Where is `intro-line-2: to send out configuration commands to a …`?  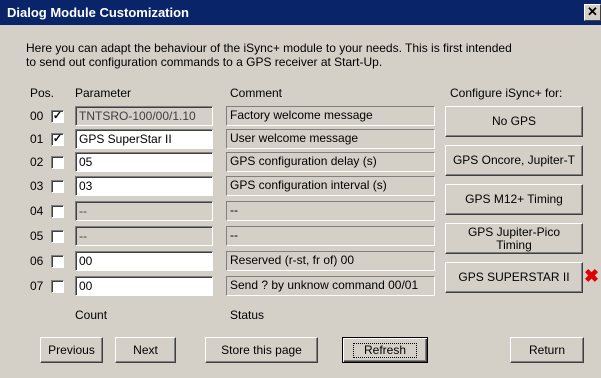
intro-line-2: to send out configuration commands to a … is located at coordinates (204, 62).